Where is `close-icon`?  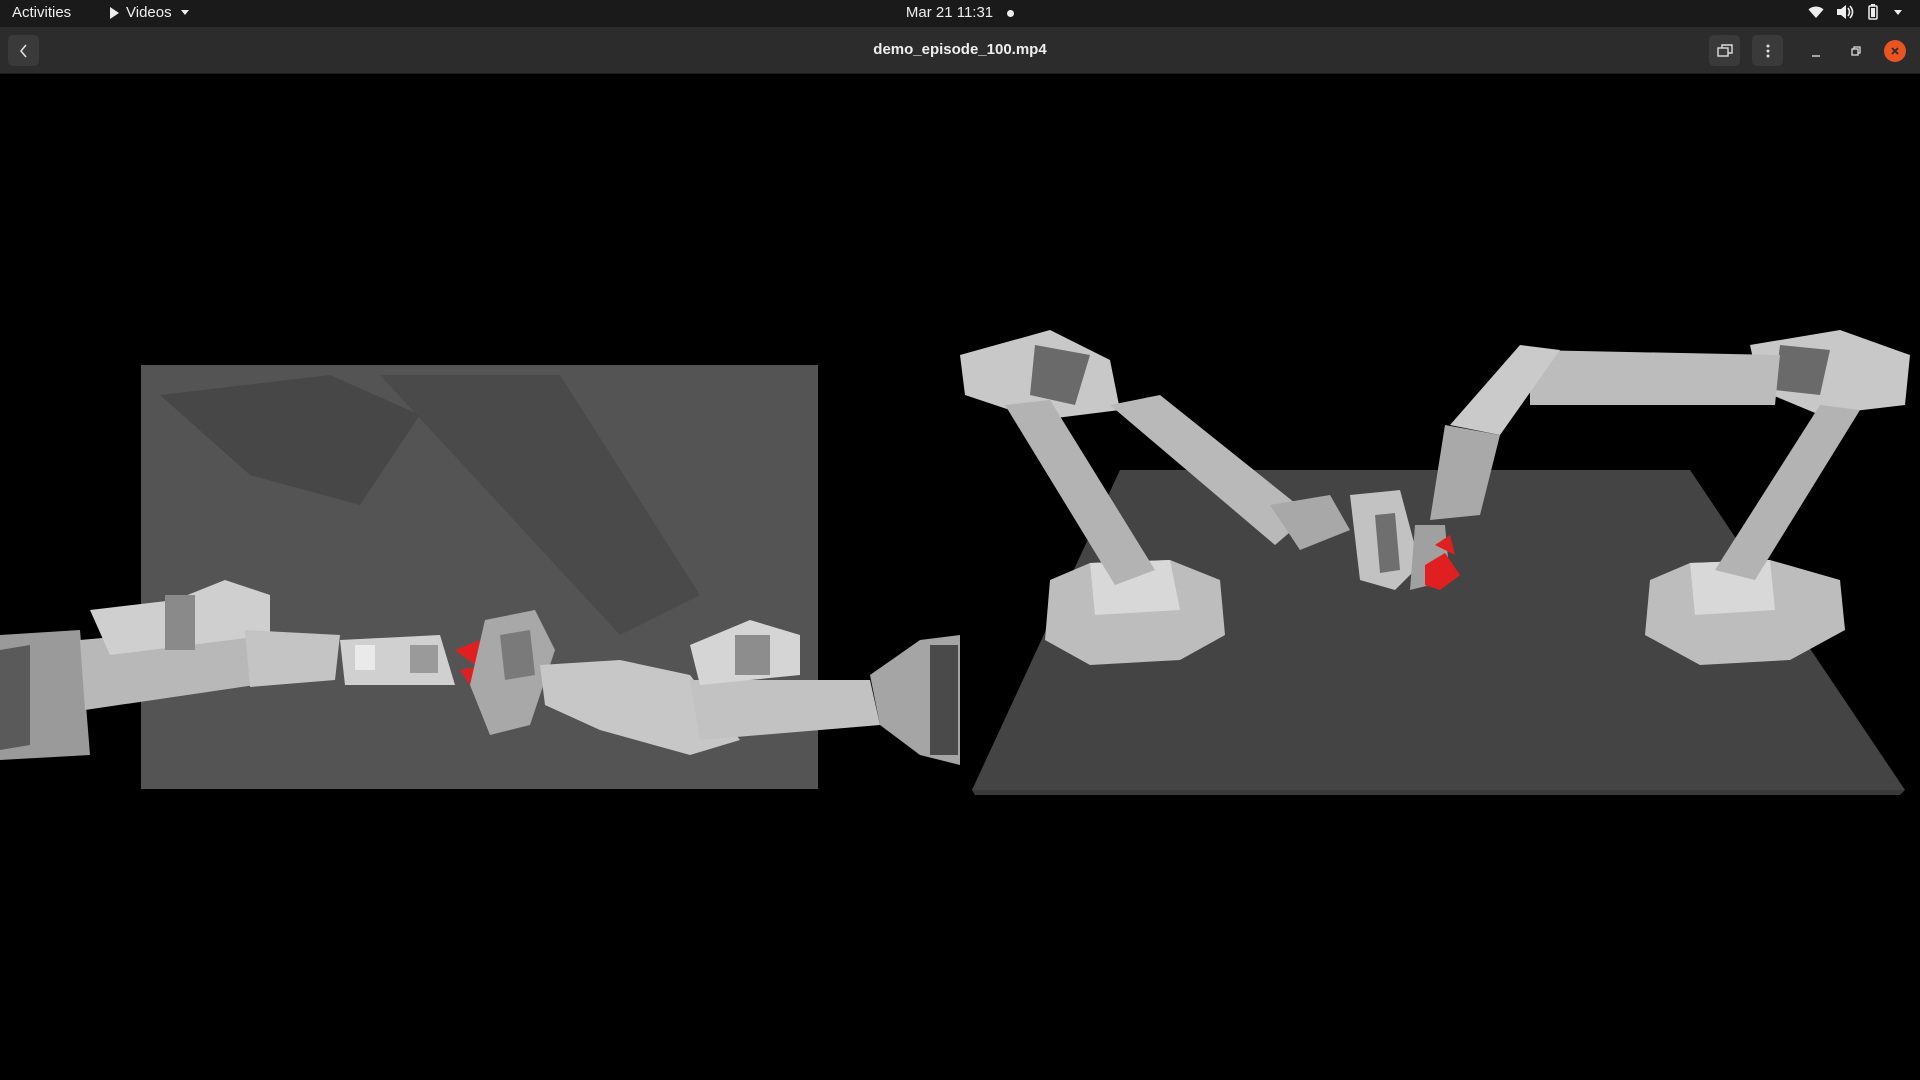 close-icon is located at coordinates (1895, 51).